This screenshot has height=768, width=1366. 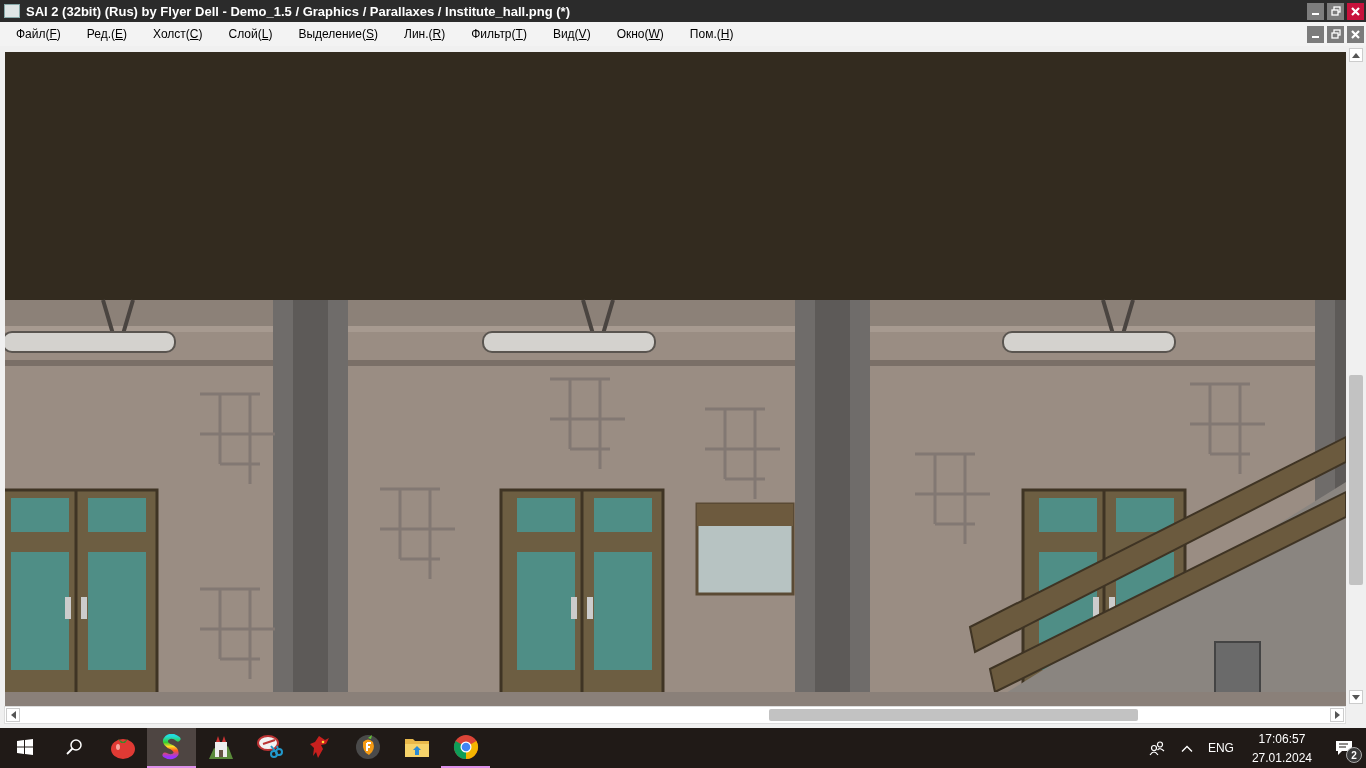 I want to click on search-icon, so click(x=73, y=747).